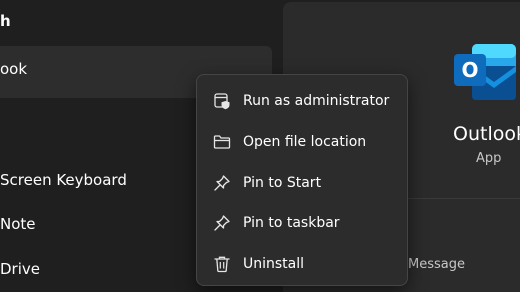 Image resolution: width=520 pixels, height=292 pixels. I want to click on folder-icon, so click(222, 142).